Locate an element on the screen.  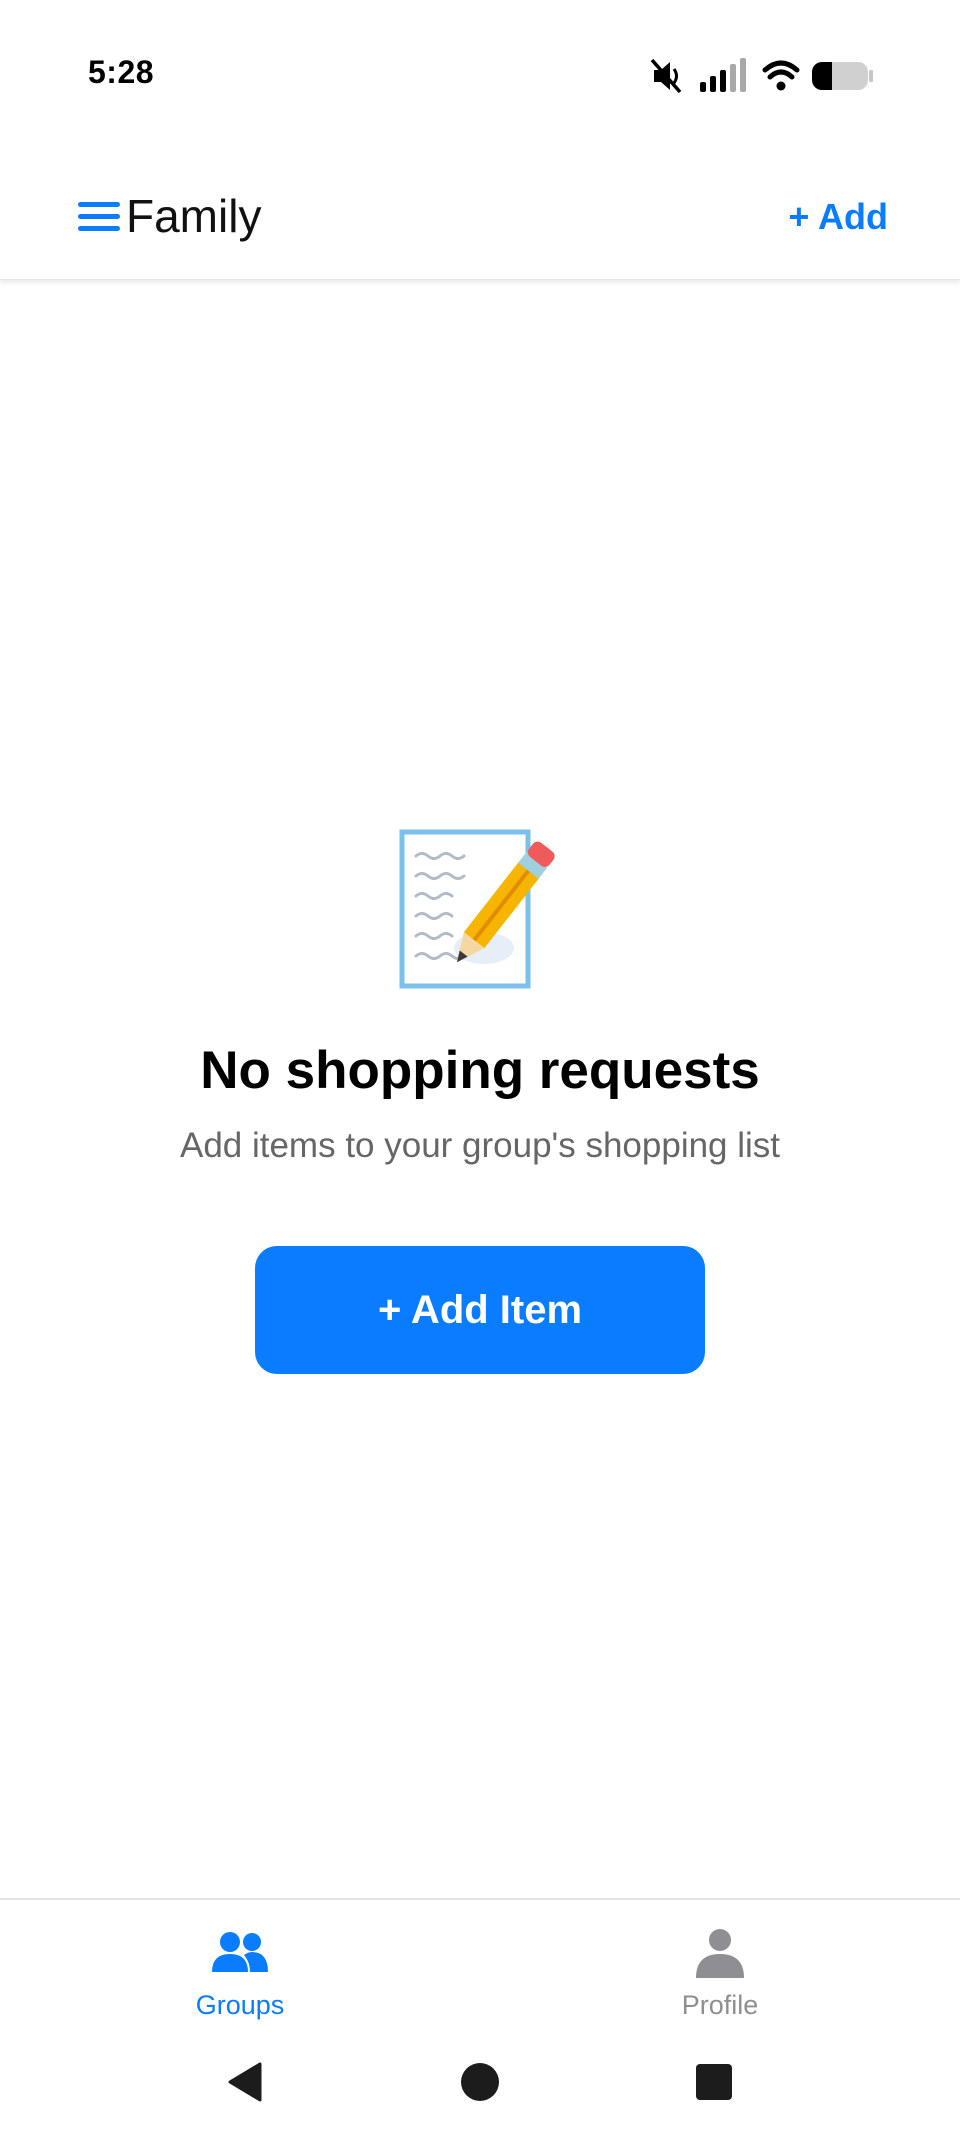
status-icons is located at coordinates (761, 76).